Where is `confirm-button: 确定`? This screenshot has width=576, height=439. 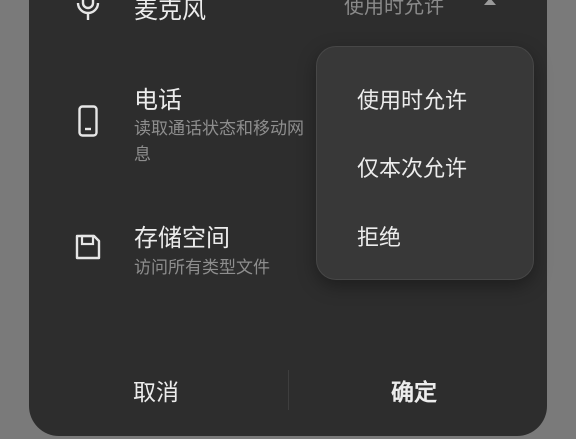 confirm-button: 确定 is located at coordinates (414, 390).